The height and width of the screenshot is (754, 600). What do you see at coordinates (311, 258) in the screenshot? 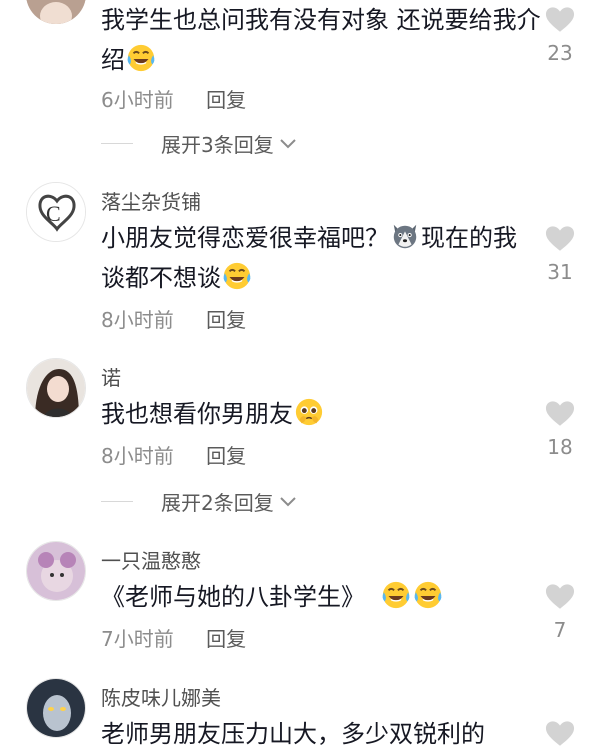
I see `comment-text: 小朋友觉得恋爱很幸福吧？ 现在的我谈都不想谈` at bounding box center [311, 258].